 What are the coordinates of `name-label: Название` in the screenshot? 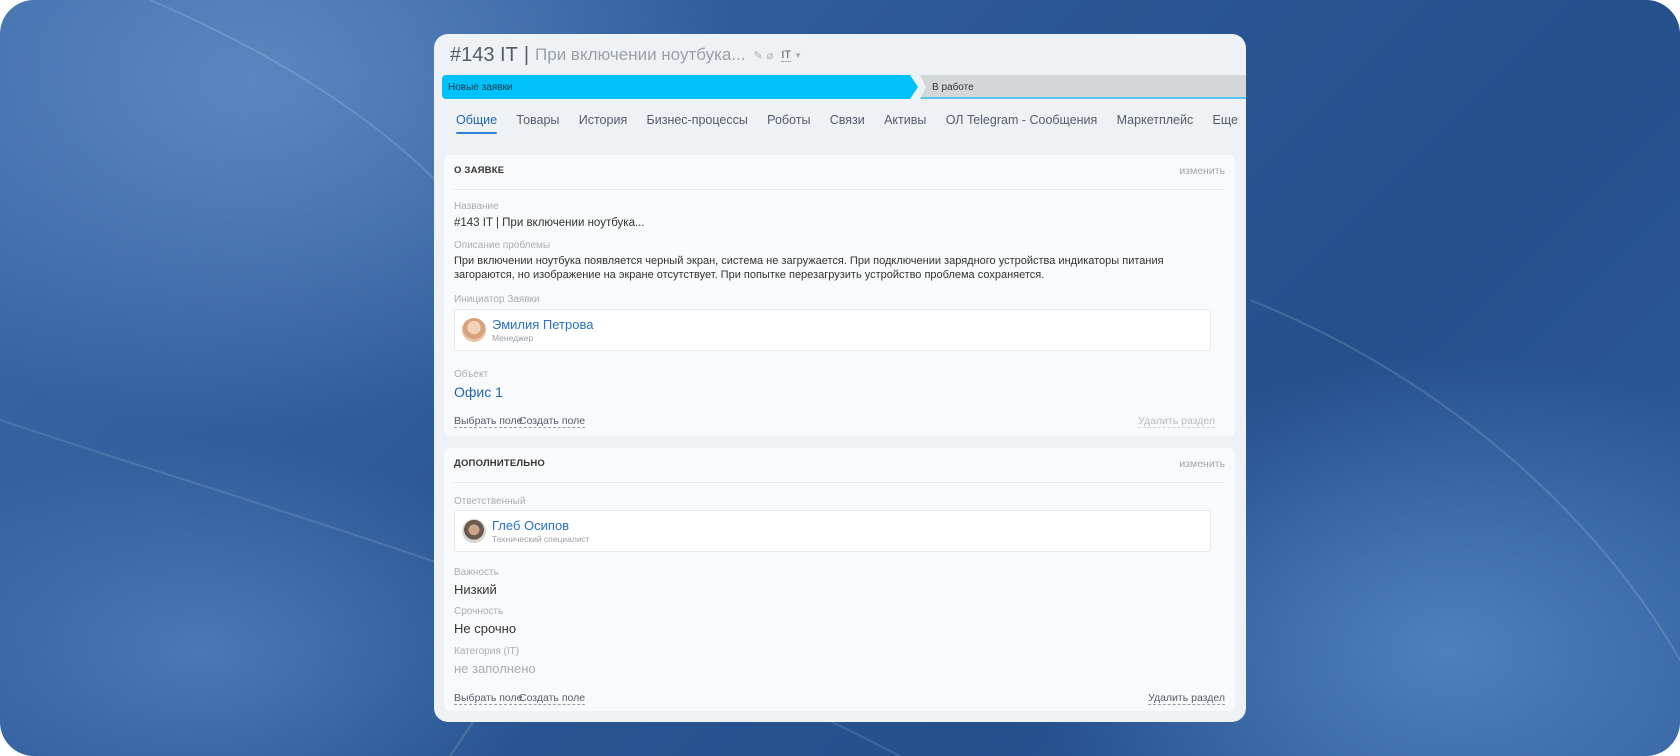 It's located at (476, 206).